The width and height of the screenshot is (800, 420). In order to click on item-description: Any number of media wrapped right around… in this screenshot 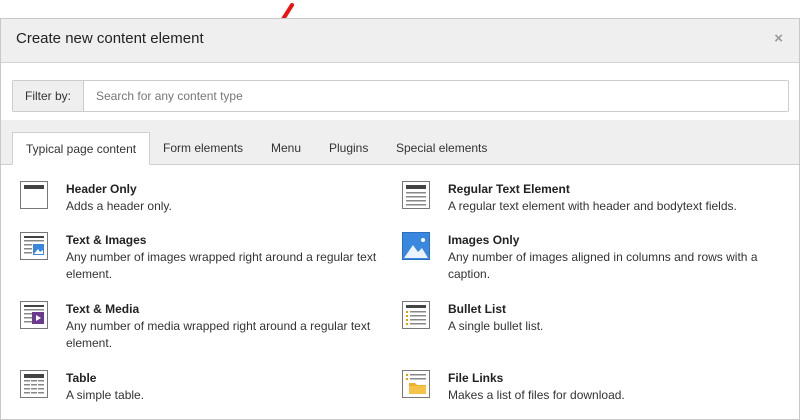, I will do `click(218, 334)`.